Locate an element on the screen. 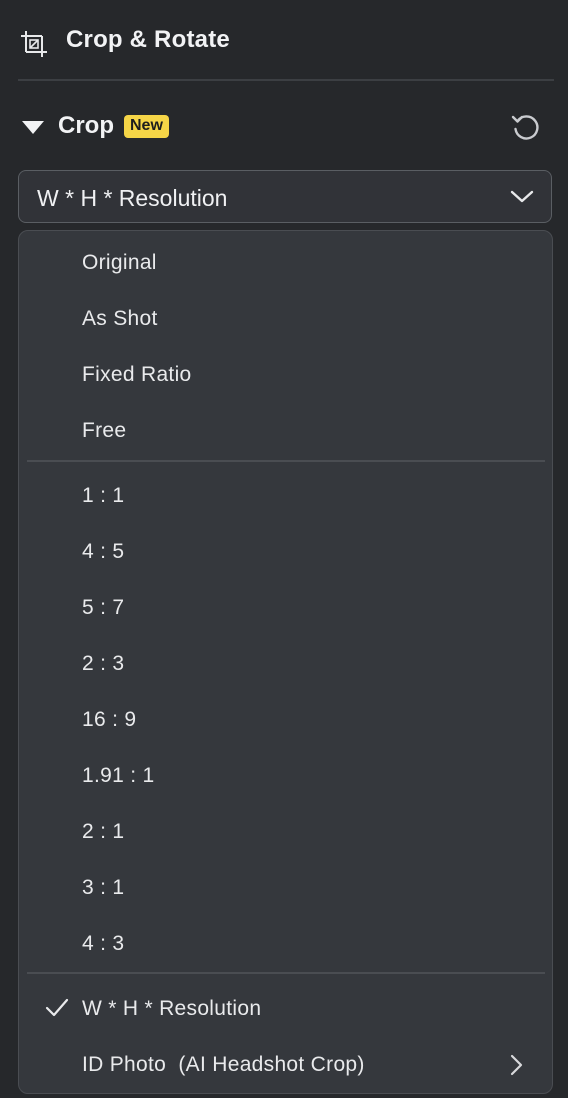  menu-item-ratio-3-1: 3 : 1 is located at coordinates (285, 888).